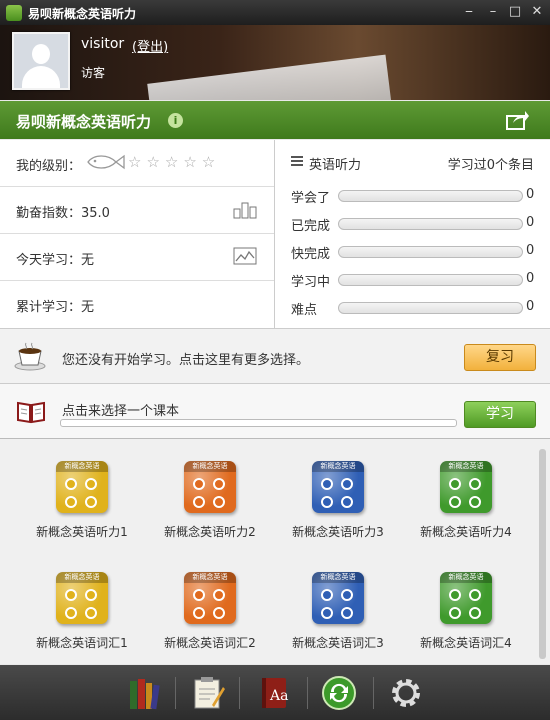 This screenshot has width=550, height=720. What do you see at coordinates (537, 12) in the screenshot?
I see `close-icon: ✕` at bounding box center [537, 12].